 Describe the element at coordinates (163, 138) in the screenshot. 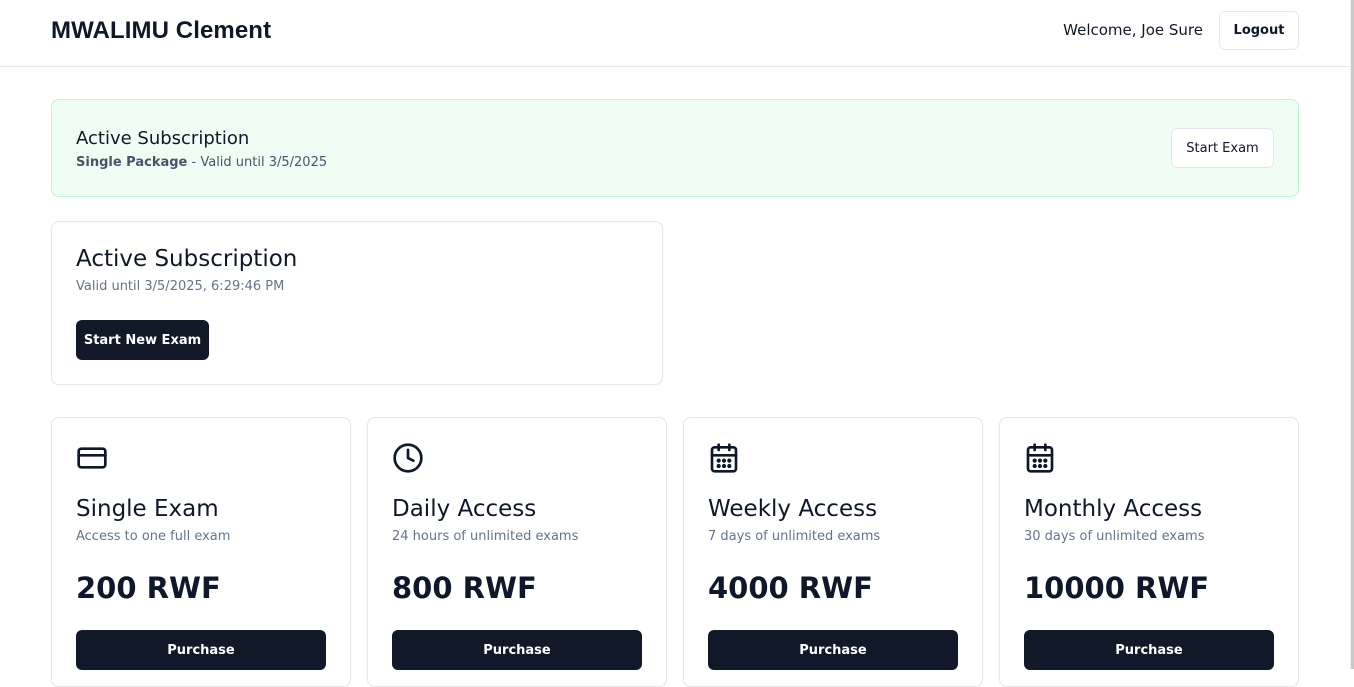

I see `banner-title: Active Subscription` at that location.